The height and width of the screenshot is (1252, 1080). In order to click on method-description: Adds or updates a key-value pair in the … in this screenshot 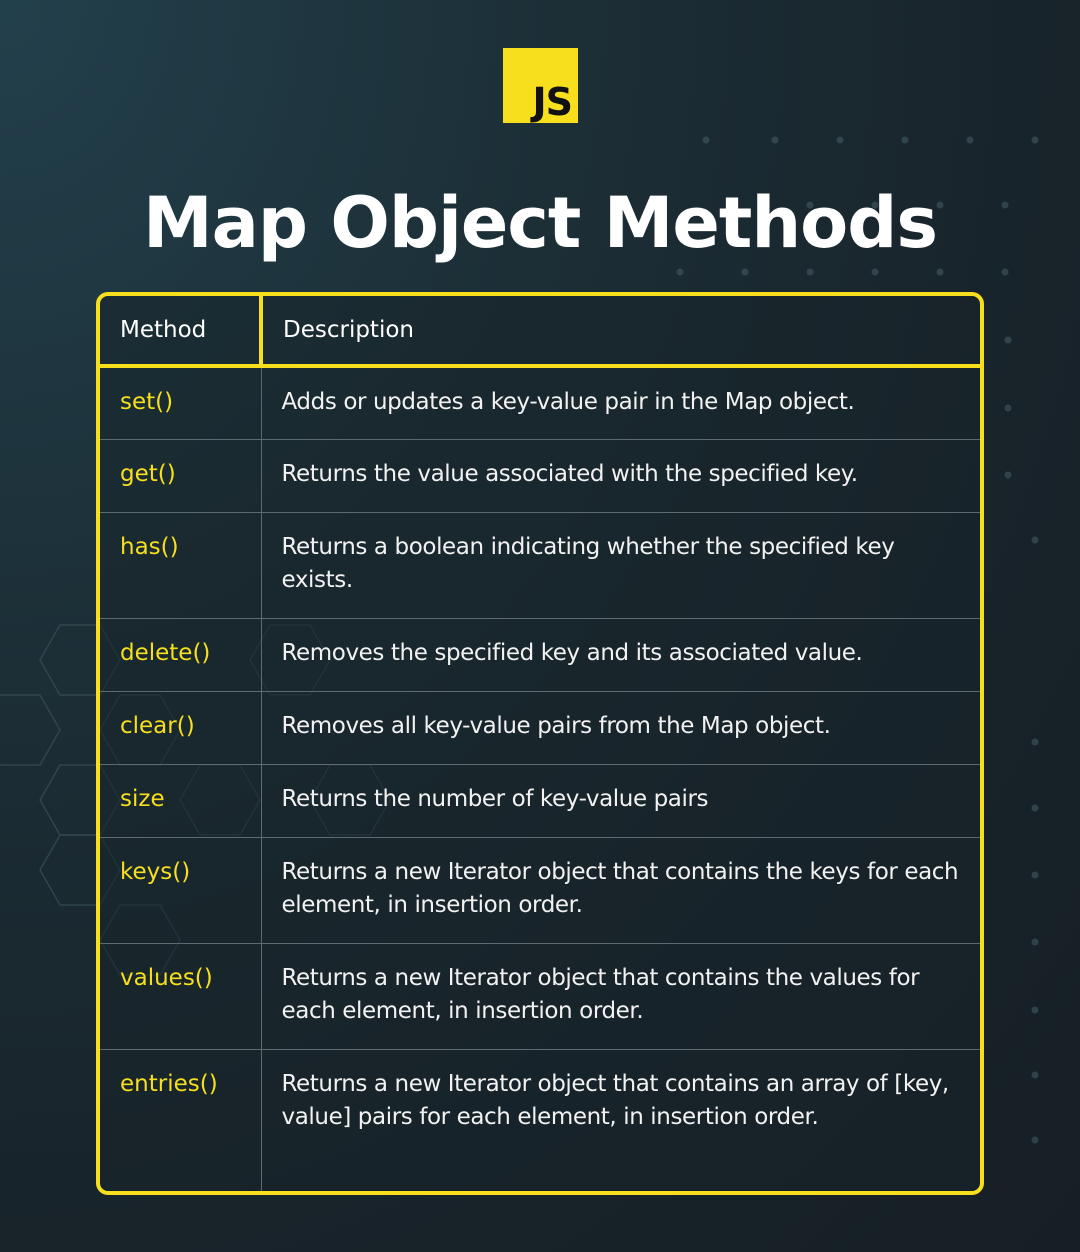, I will do `click(568, 402)`.